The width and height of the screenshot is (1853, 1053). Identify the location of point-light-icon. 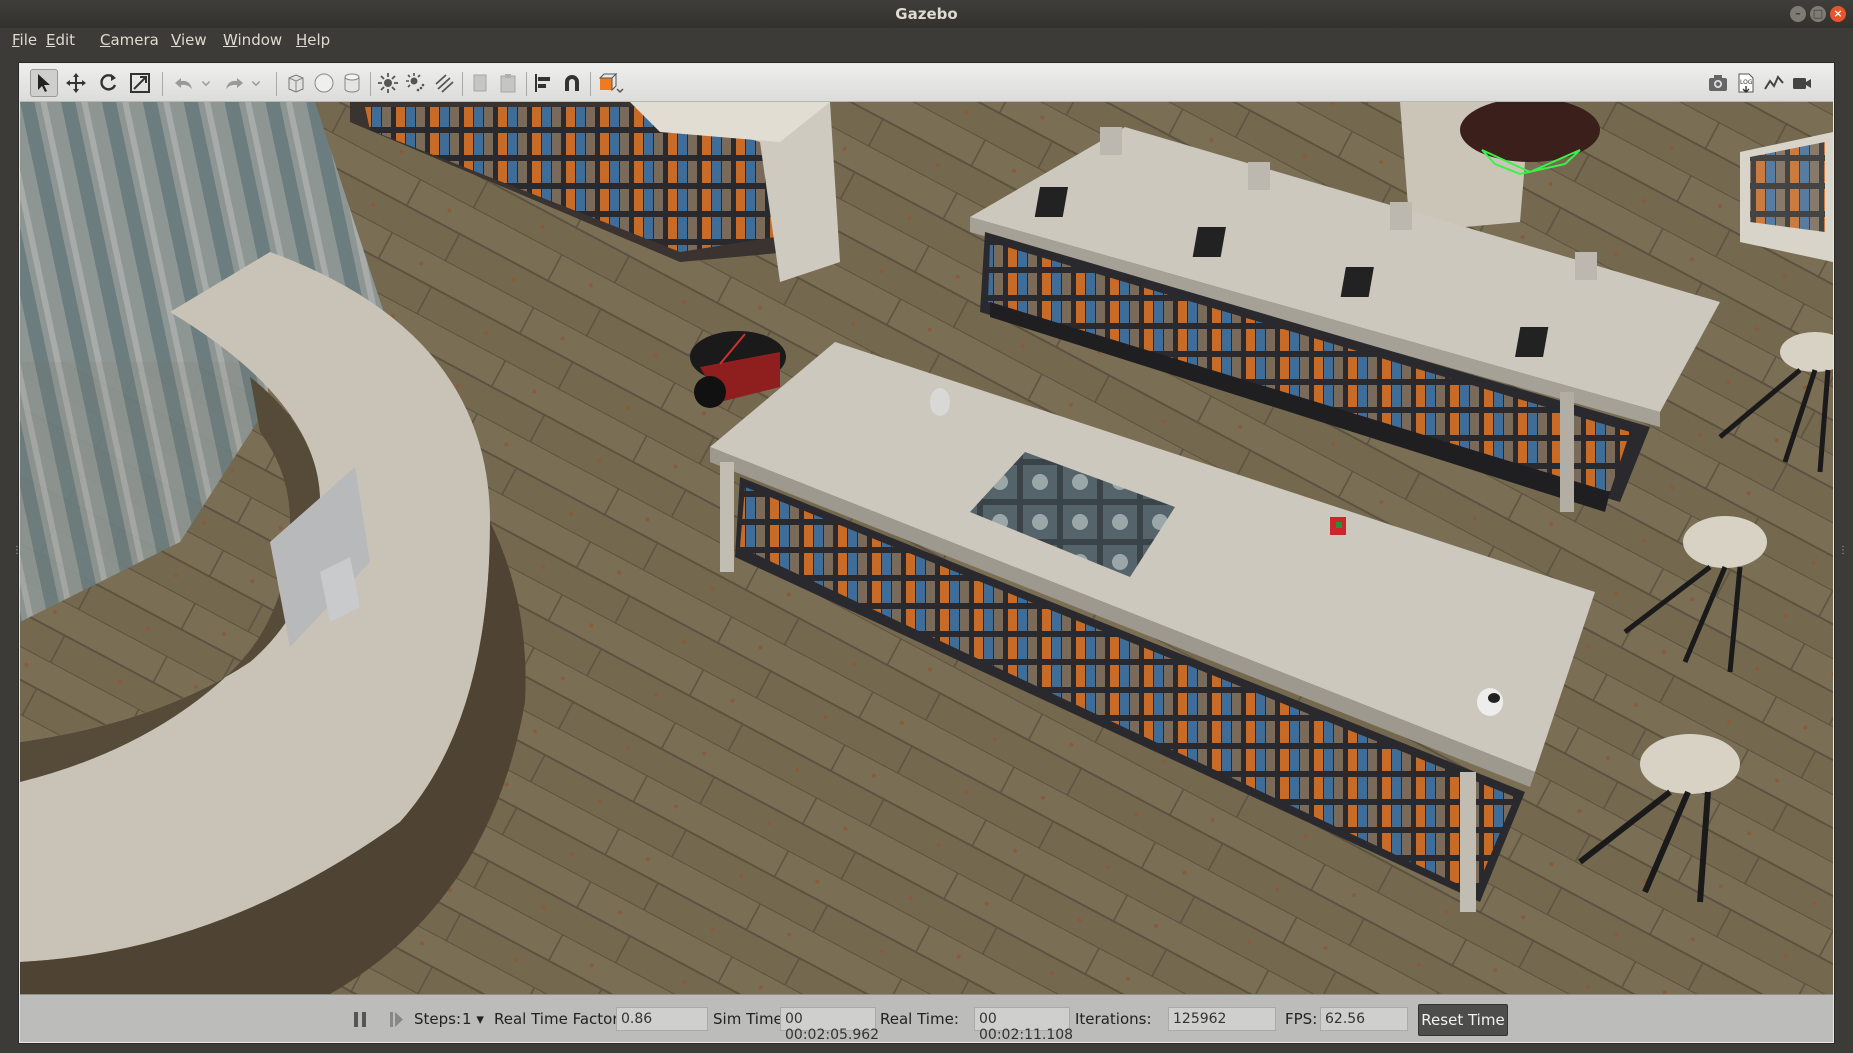
(388, 83).